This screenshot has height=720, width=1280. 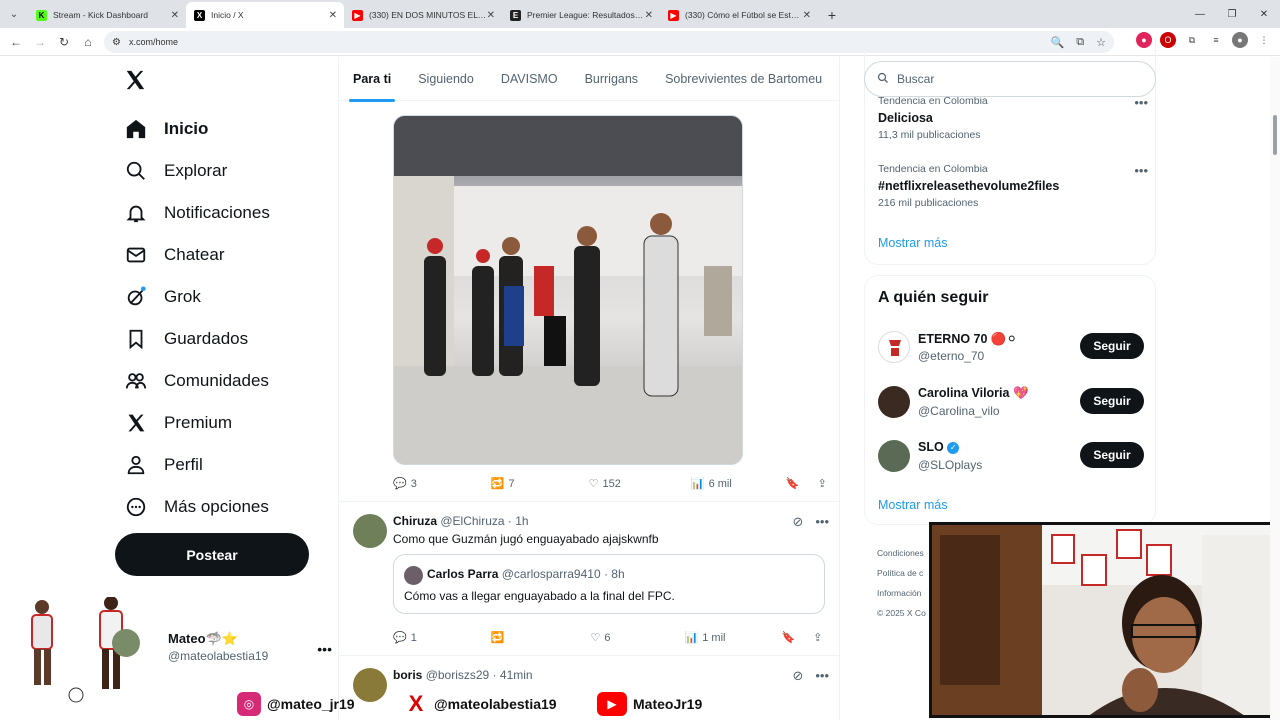 I want to click on maximize-icon: ❐, so click(x=1232, y=14).